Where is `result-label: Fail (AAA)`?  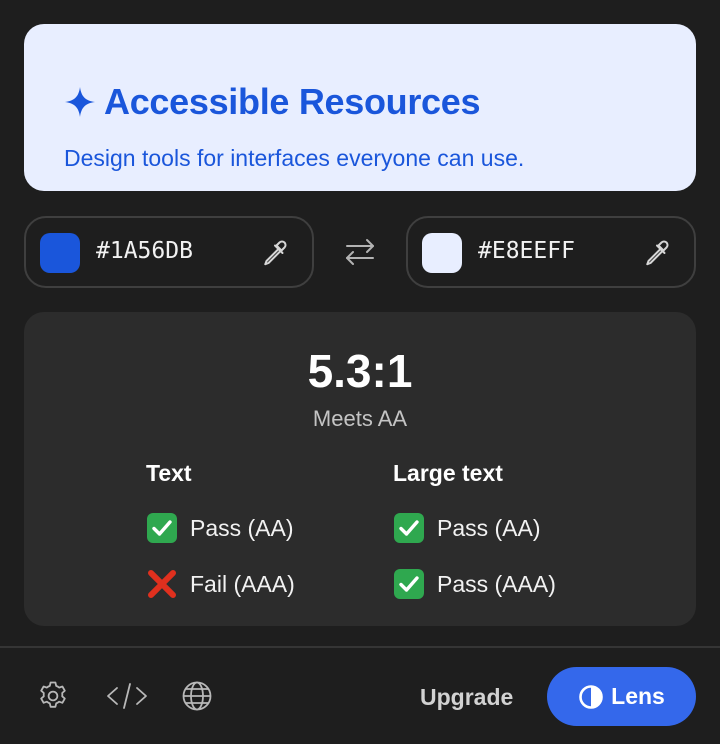 result-label: Fail (AAA) is located at coordinates (242, 583).